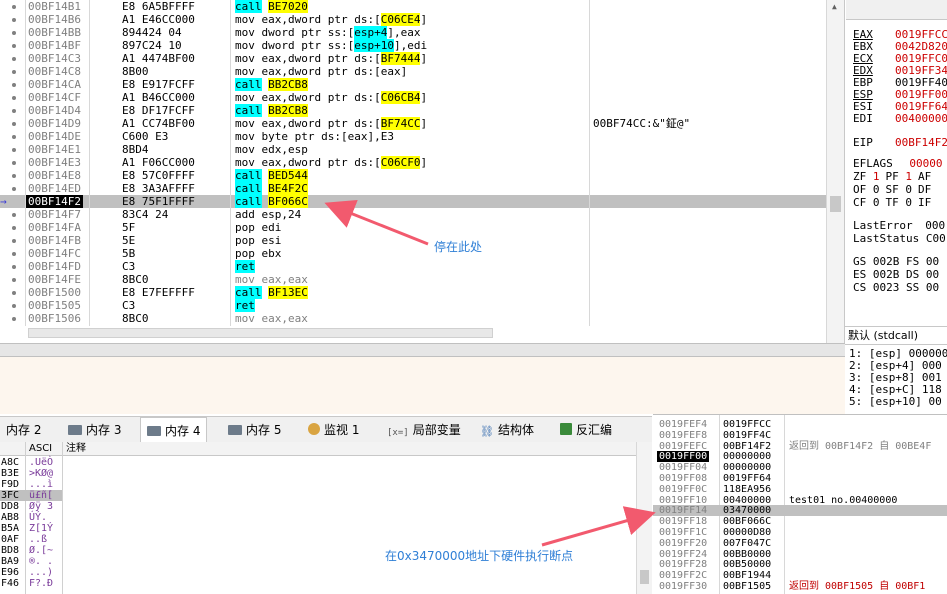 The width and height of the screenshot is (947, 594). What do you see at coordinates (31, 495) in the screenshot?
I see `dump-row: 3FC ü£ñ[` at bounding box center [31, 495].